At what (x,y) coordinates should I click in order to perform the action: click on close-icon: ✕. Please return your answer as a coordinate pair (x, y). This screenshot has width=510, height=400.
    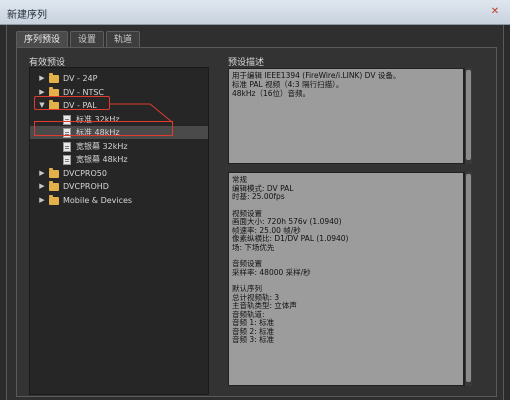
    Looking at the image, I should click on (495, 12).